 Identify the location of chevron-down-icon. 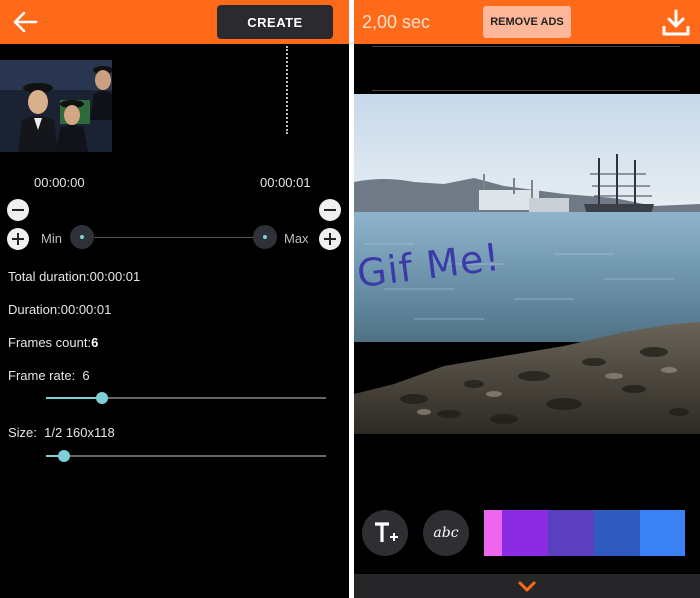
(527, 586).